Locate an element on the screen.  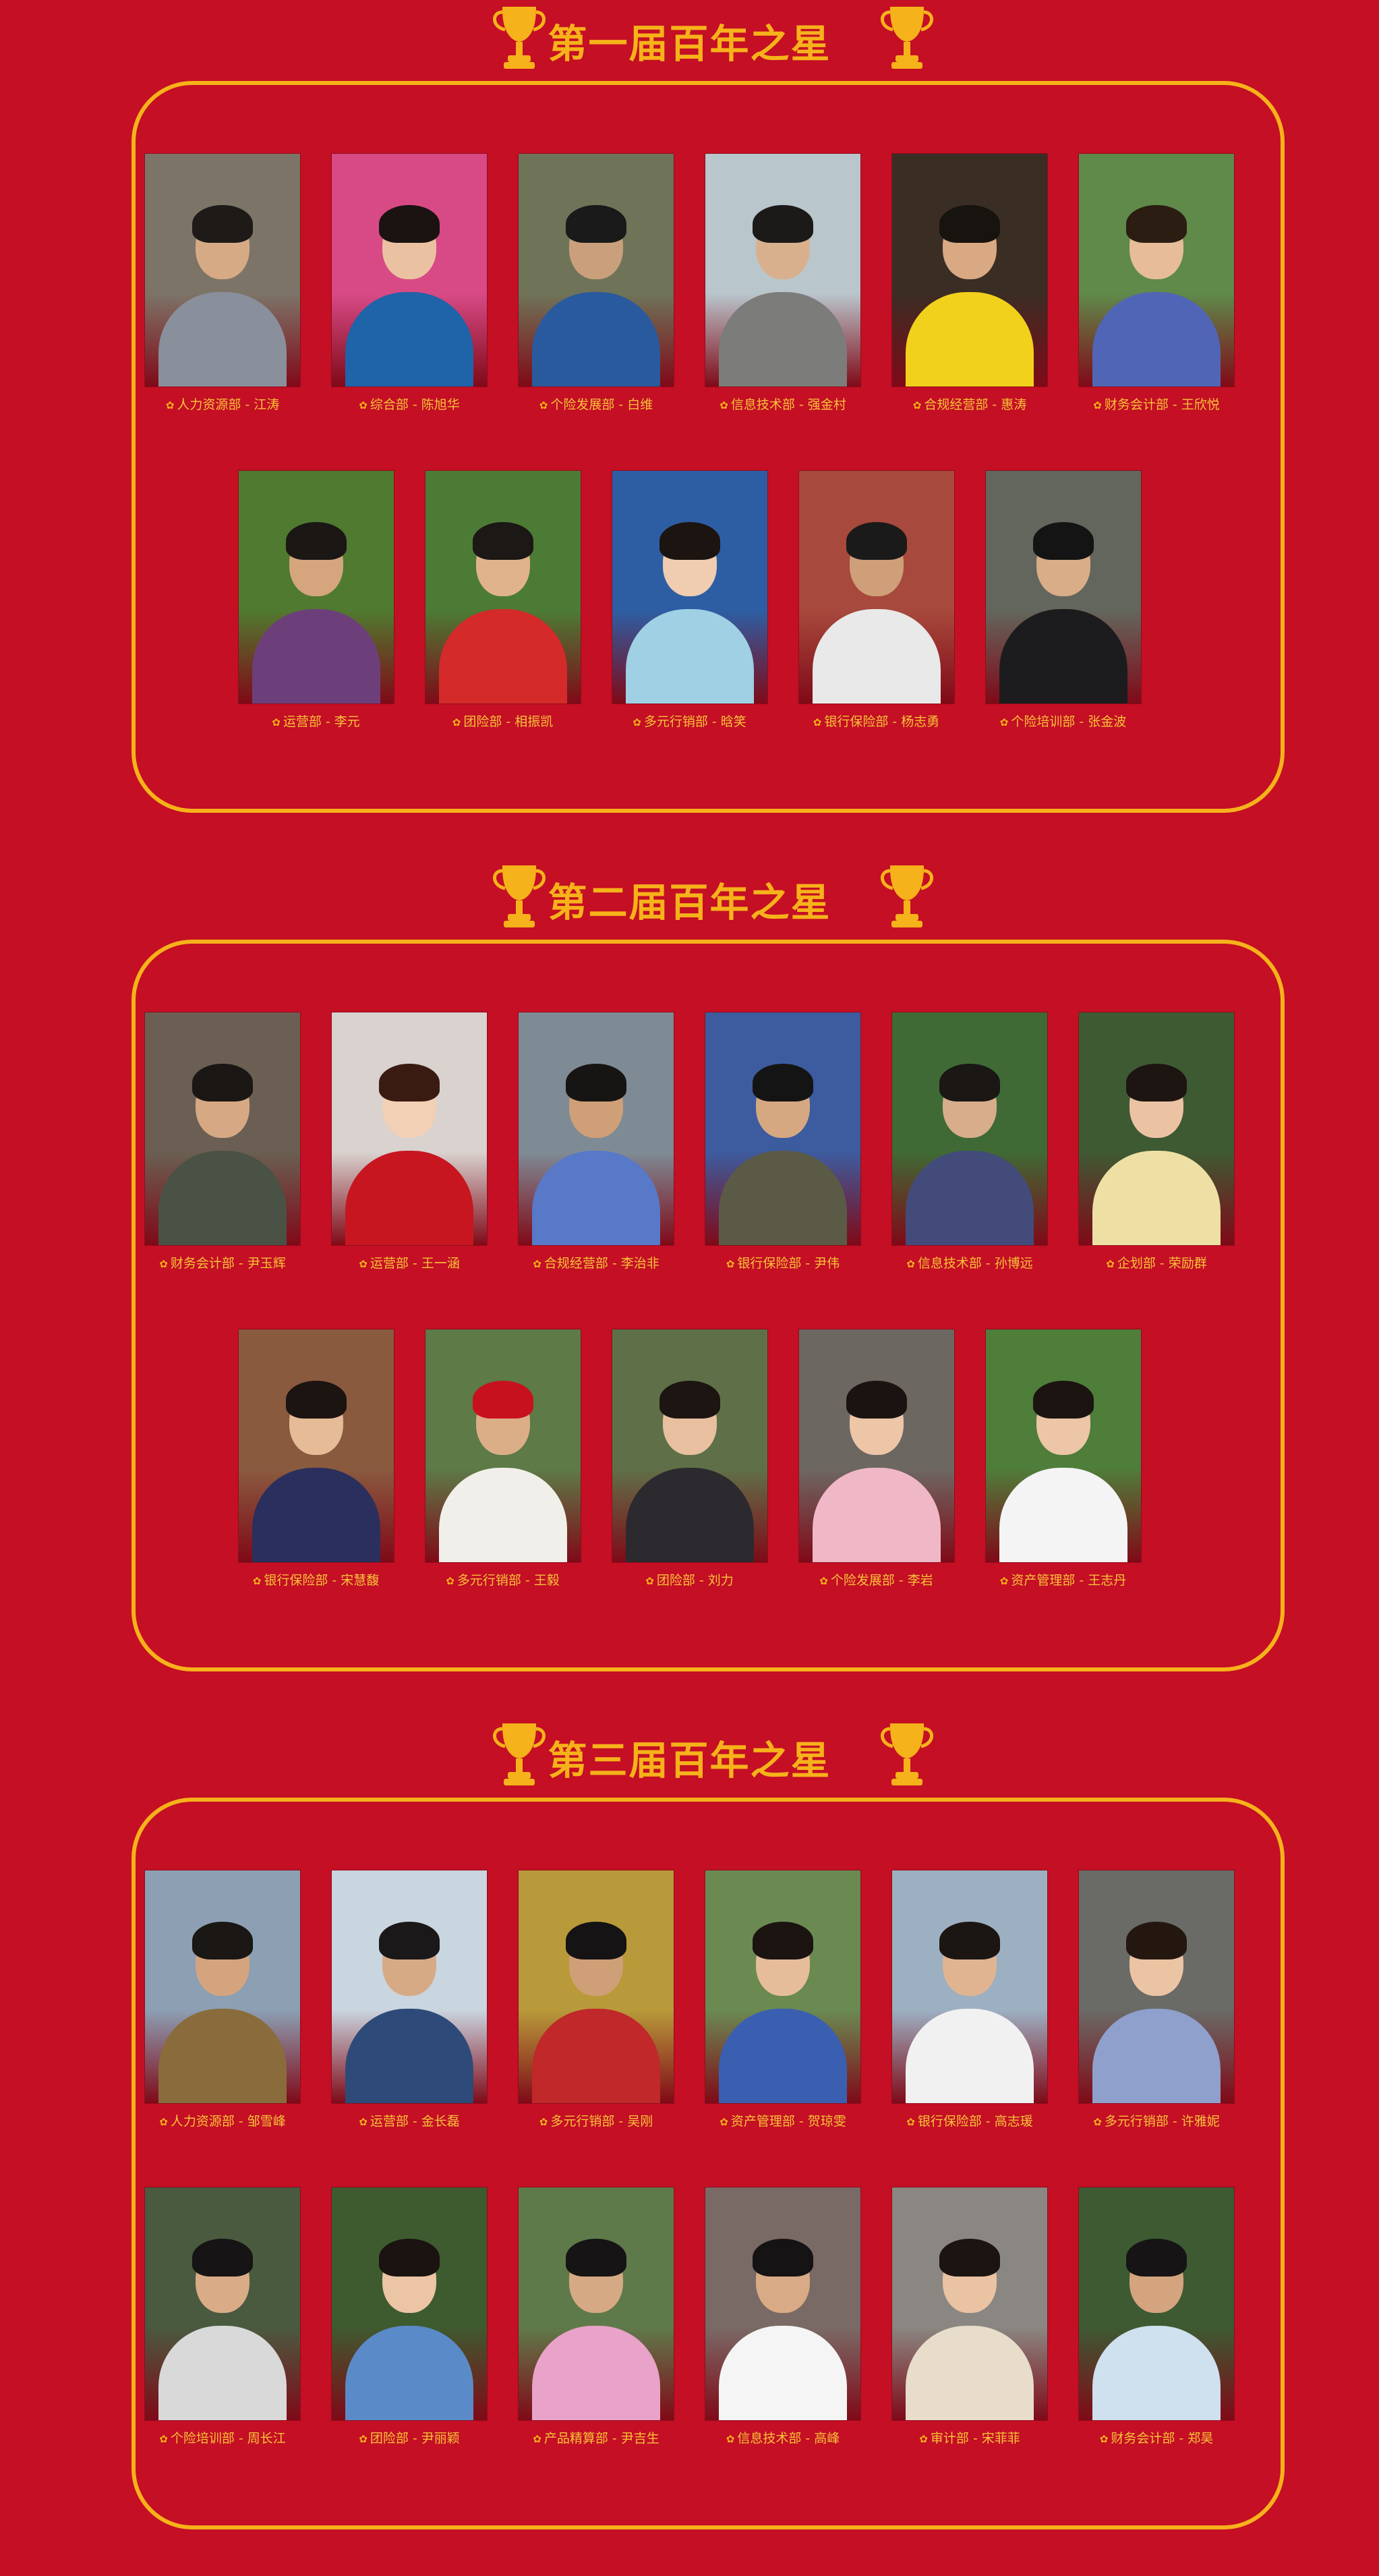
member-card: ✿ 财务会计部 - 尹玉辉 is located at coordinates (222, 1144).